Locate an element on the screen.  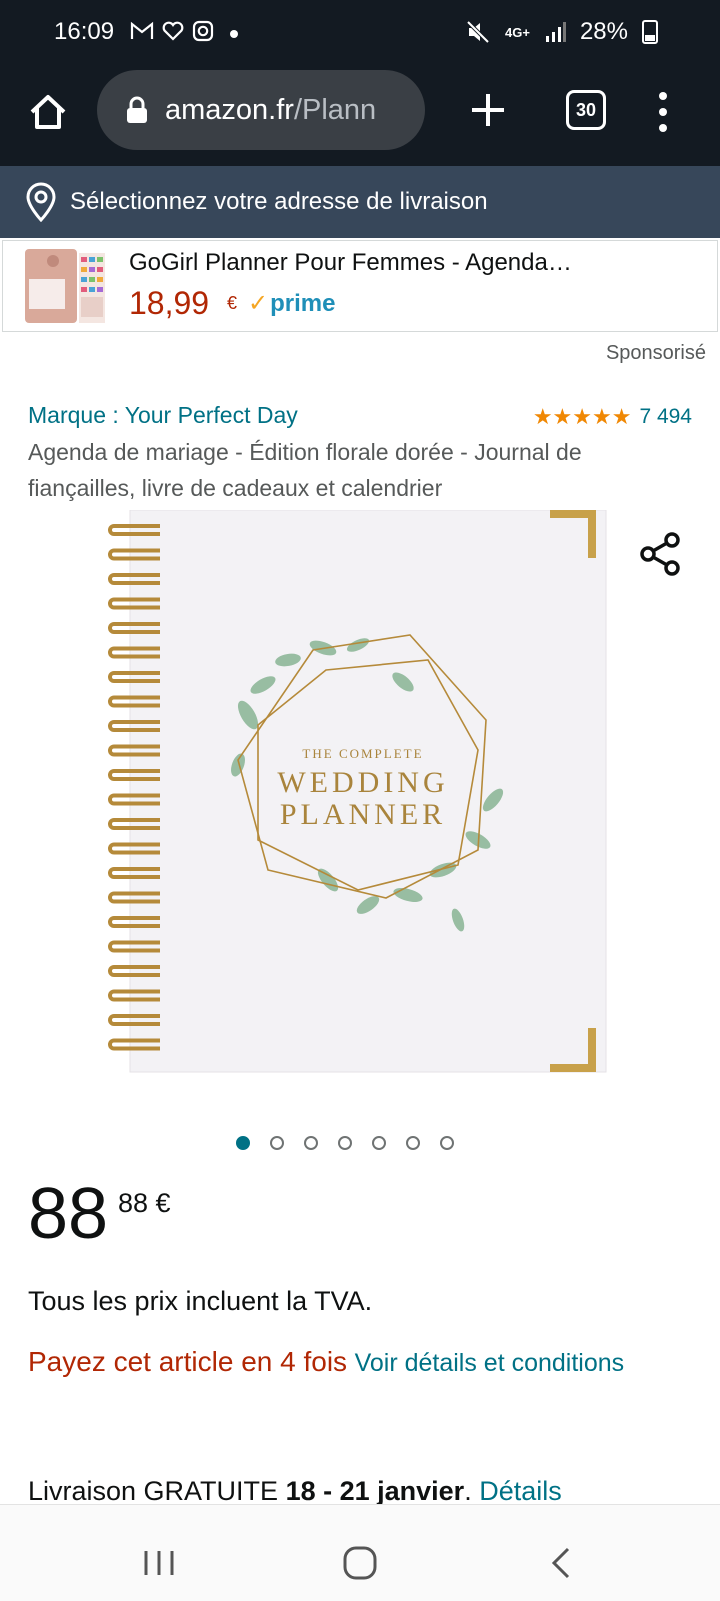
new-tab-icon is located at coordinates (488, 110).